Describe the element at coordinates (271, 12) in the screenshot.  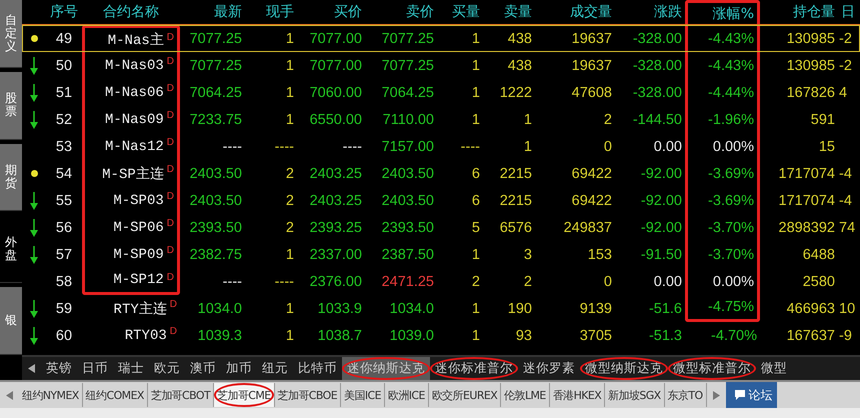
I see `column-header: 现手` at that location.